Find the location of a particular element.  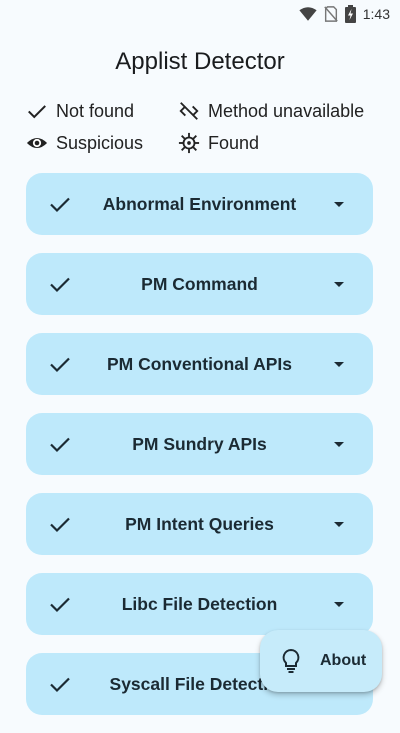

legend-method-unavailable-label: Method unavailable is located at coordinates (286, 110).